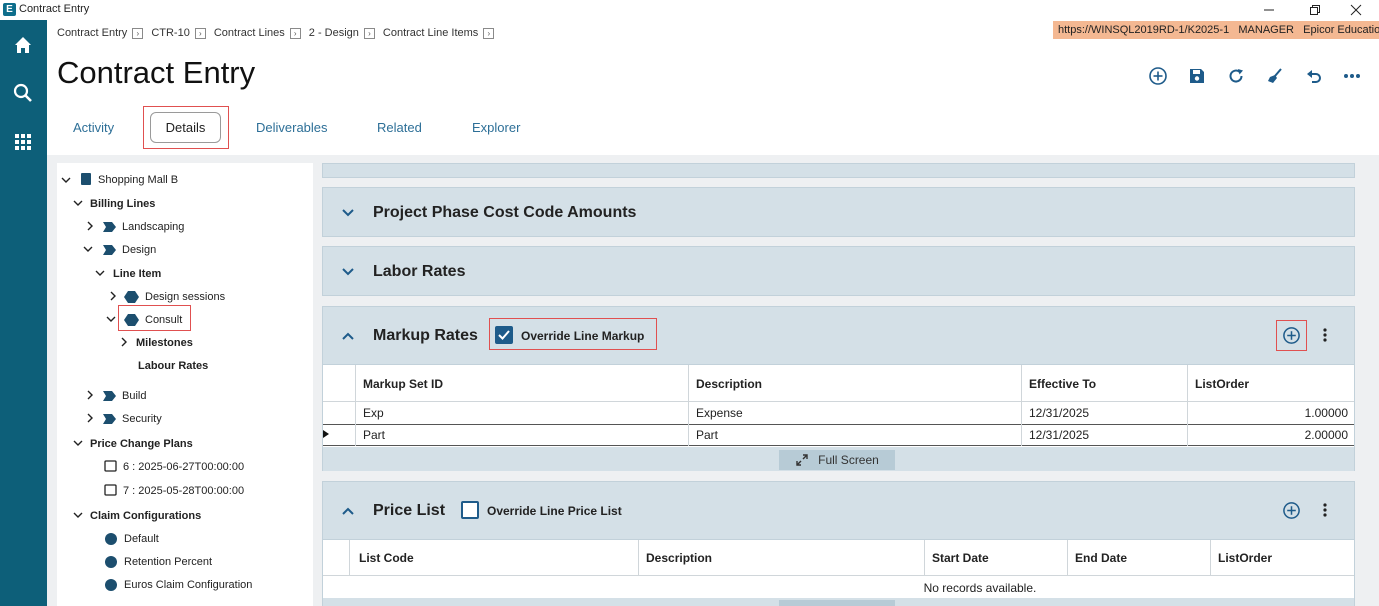 This screenshot has width=1379, height=606. What do you see at coordinates (257, 33) in the screenshot?
I see `breadcrumb-item: Contract Lines ›` at bounding box center [257, 33].